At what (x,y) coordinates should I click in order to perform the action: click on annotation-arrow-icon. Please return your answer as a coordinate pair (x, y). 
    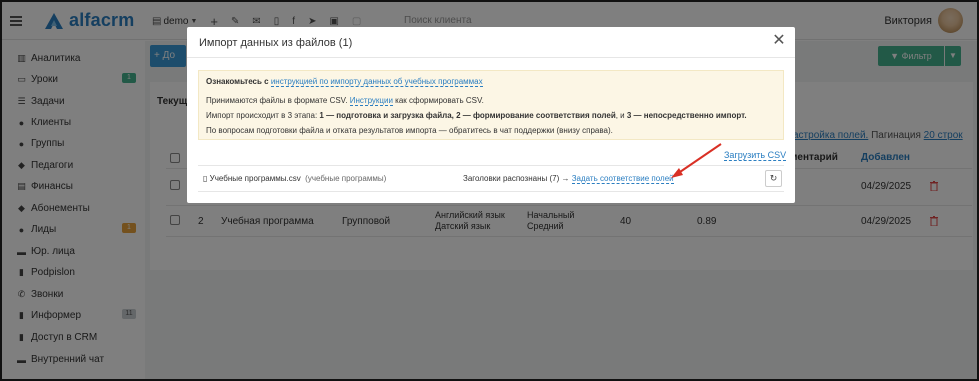
    Looking at the image, I should click on (696, 160).